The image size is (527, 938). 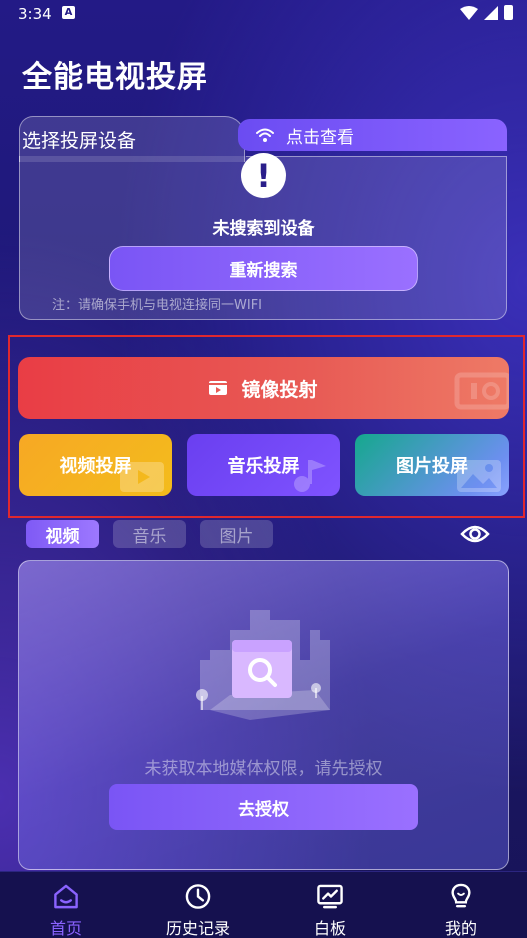 What do you see at coordinates (263, 807) in the screenshot?
I see `authorize-button: 去授权` at bounding box center [263, 807].